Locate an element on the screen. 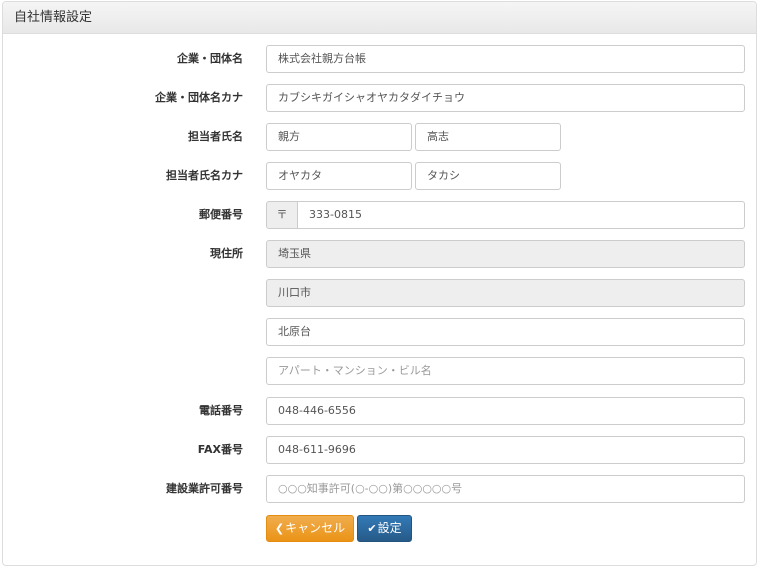 The image size is (759, 569). person-kana-label: 担当者氏名カナ is located at coordinates (204, 175).